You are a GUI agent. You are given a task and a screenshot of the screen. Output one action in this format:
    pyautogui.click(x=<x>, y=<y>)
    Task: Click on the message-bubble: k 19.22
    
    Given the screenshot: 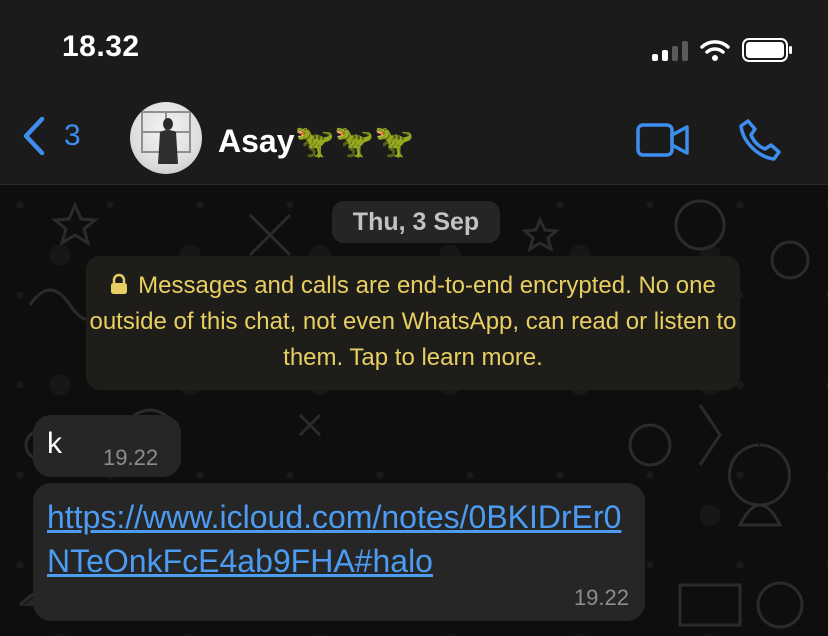 What is the action you would take?
    pyautogui.click(x=107, y=446)
    